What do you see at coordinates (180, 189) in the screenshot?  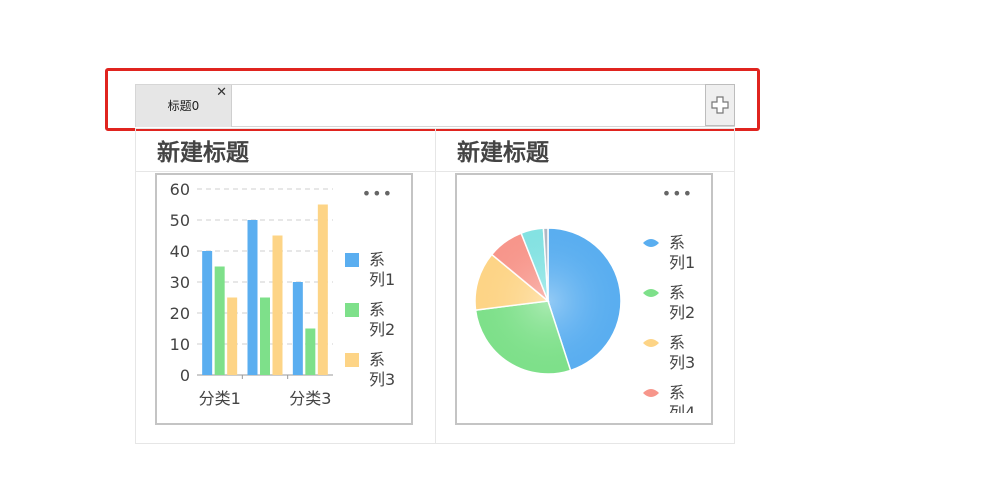 I see `y-tick-label: 60` at bounding box center [180, 189].